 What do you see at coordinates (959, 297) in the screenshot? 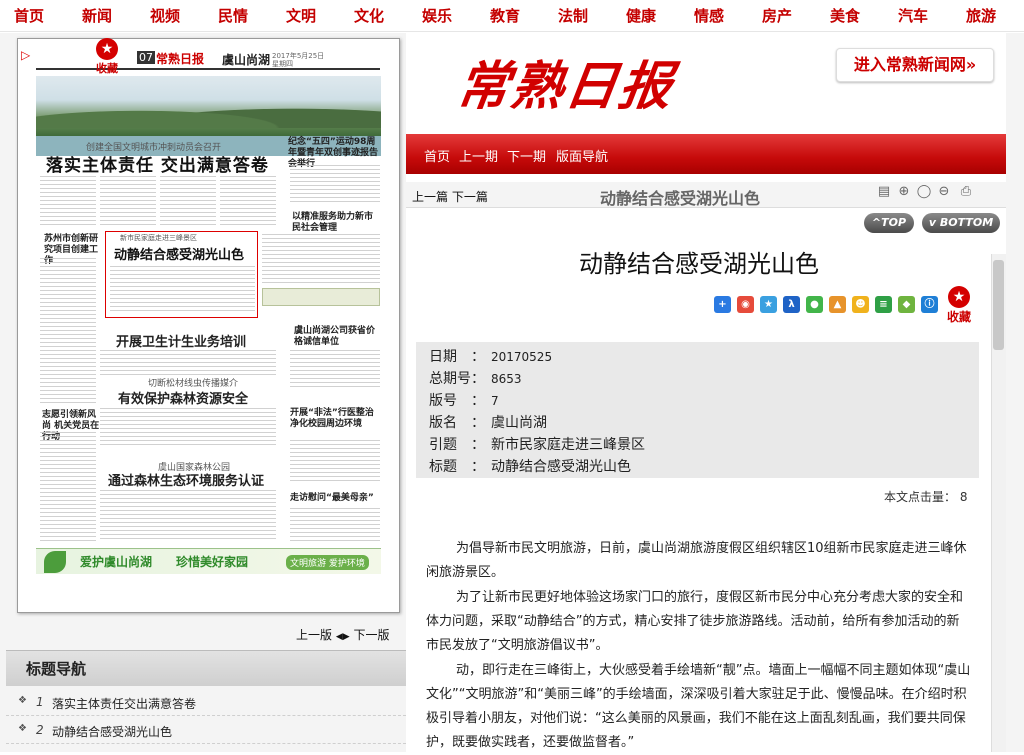
I see `star-icon: ★` at bounding box center [959, 297].